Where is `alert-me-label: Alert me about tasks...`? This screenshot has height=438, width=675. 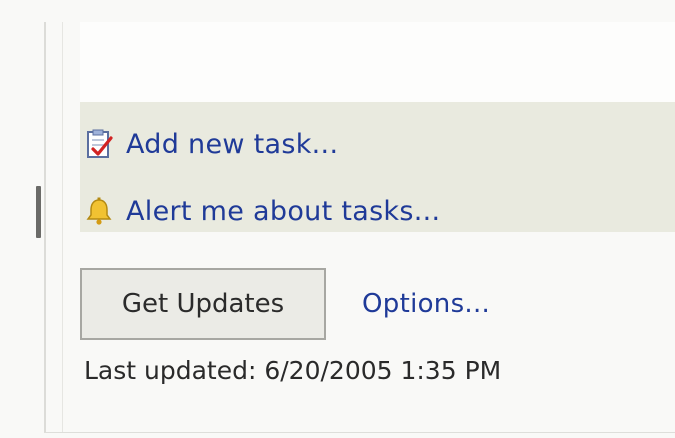
alert-me-label: Alert me about tasks... is located at coordinates (283, 211).